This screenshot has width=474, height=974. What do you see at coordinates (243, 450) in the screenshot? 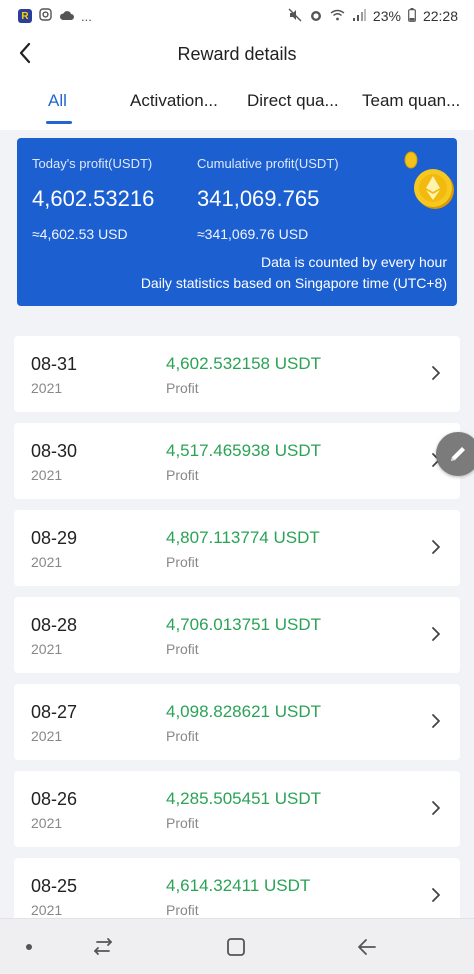
I see `record-amount: 4,517.465938 USDT` at bounding box center [243, 450].